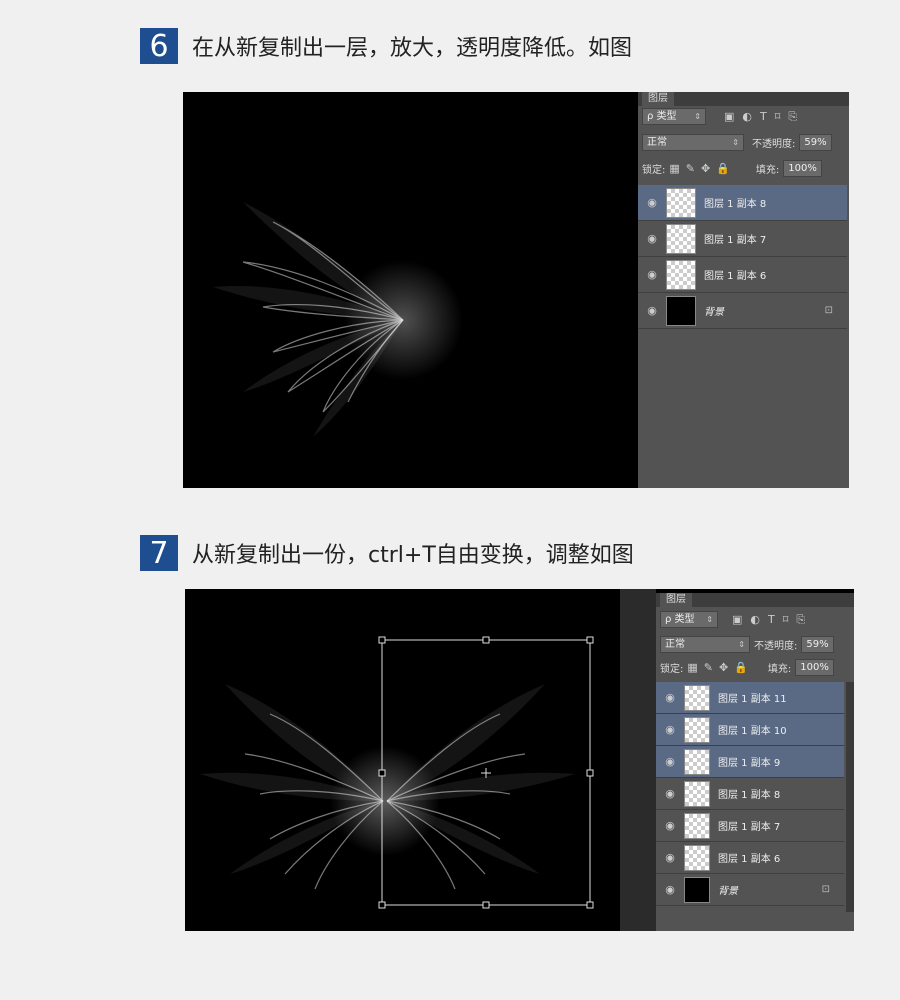  What do you see at coordinates (699, 168) in the screenshot?
I see `lock-icons: ▦ ✎ ✥ 🔒` at bounding box center [699, 168].